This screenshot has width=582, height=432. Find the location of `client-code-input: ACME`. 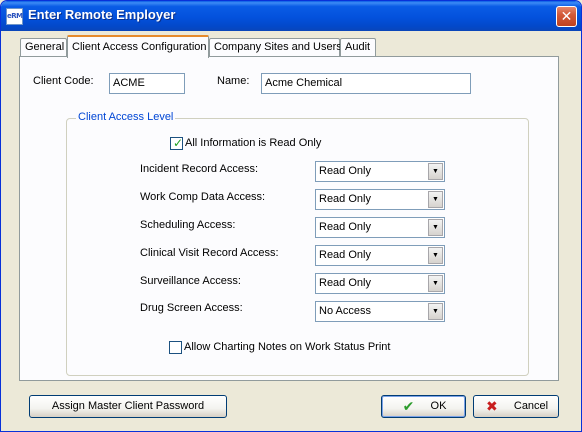

client-code-input: ACME is located at coordinates (147, 83).